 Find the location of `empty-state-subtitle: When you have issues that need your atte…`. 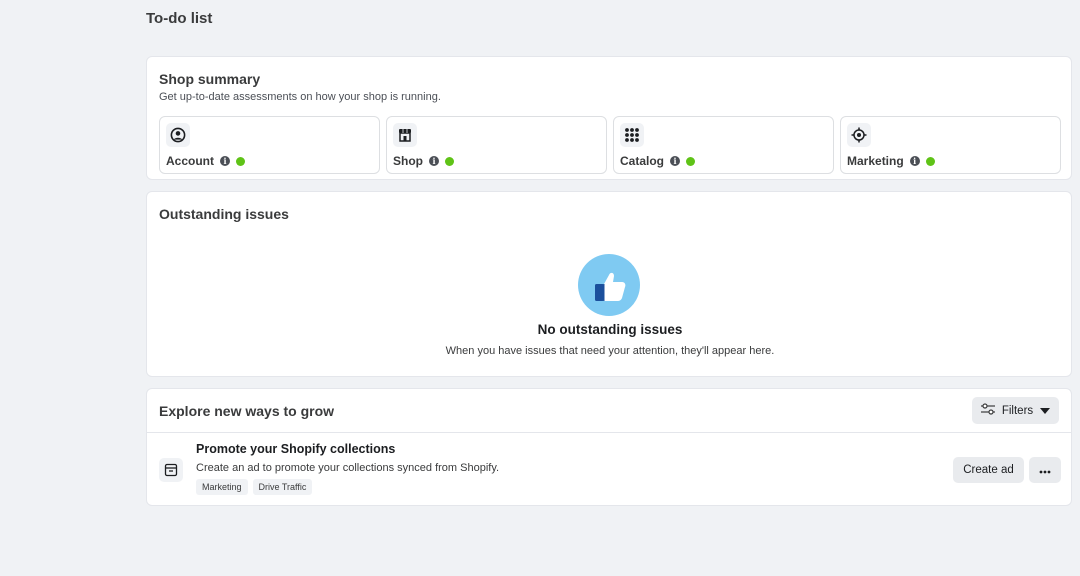

empty-state-subtitle: When you have issues that need your atte… is located at coordinates (610, 351).